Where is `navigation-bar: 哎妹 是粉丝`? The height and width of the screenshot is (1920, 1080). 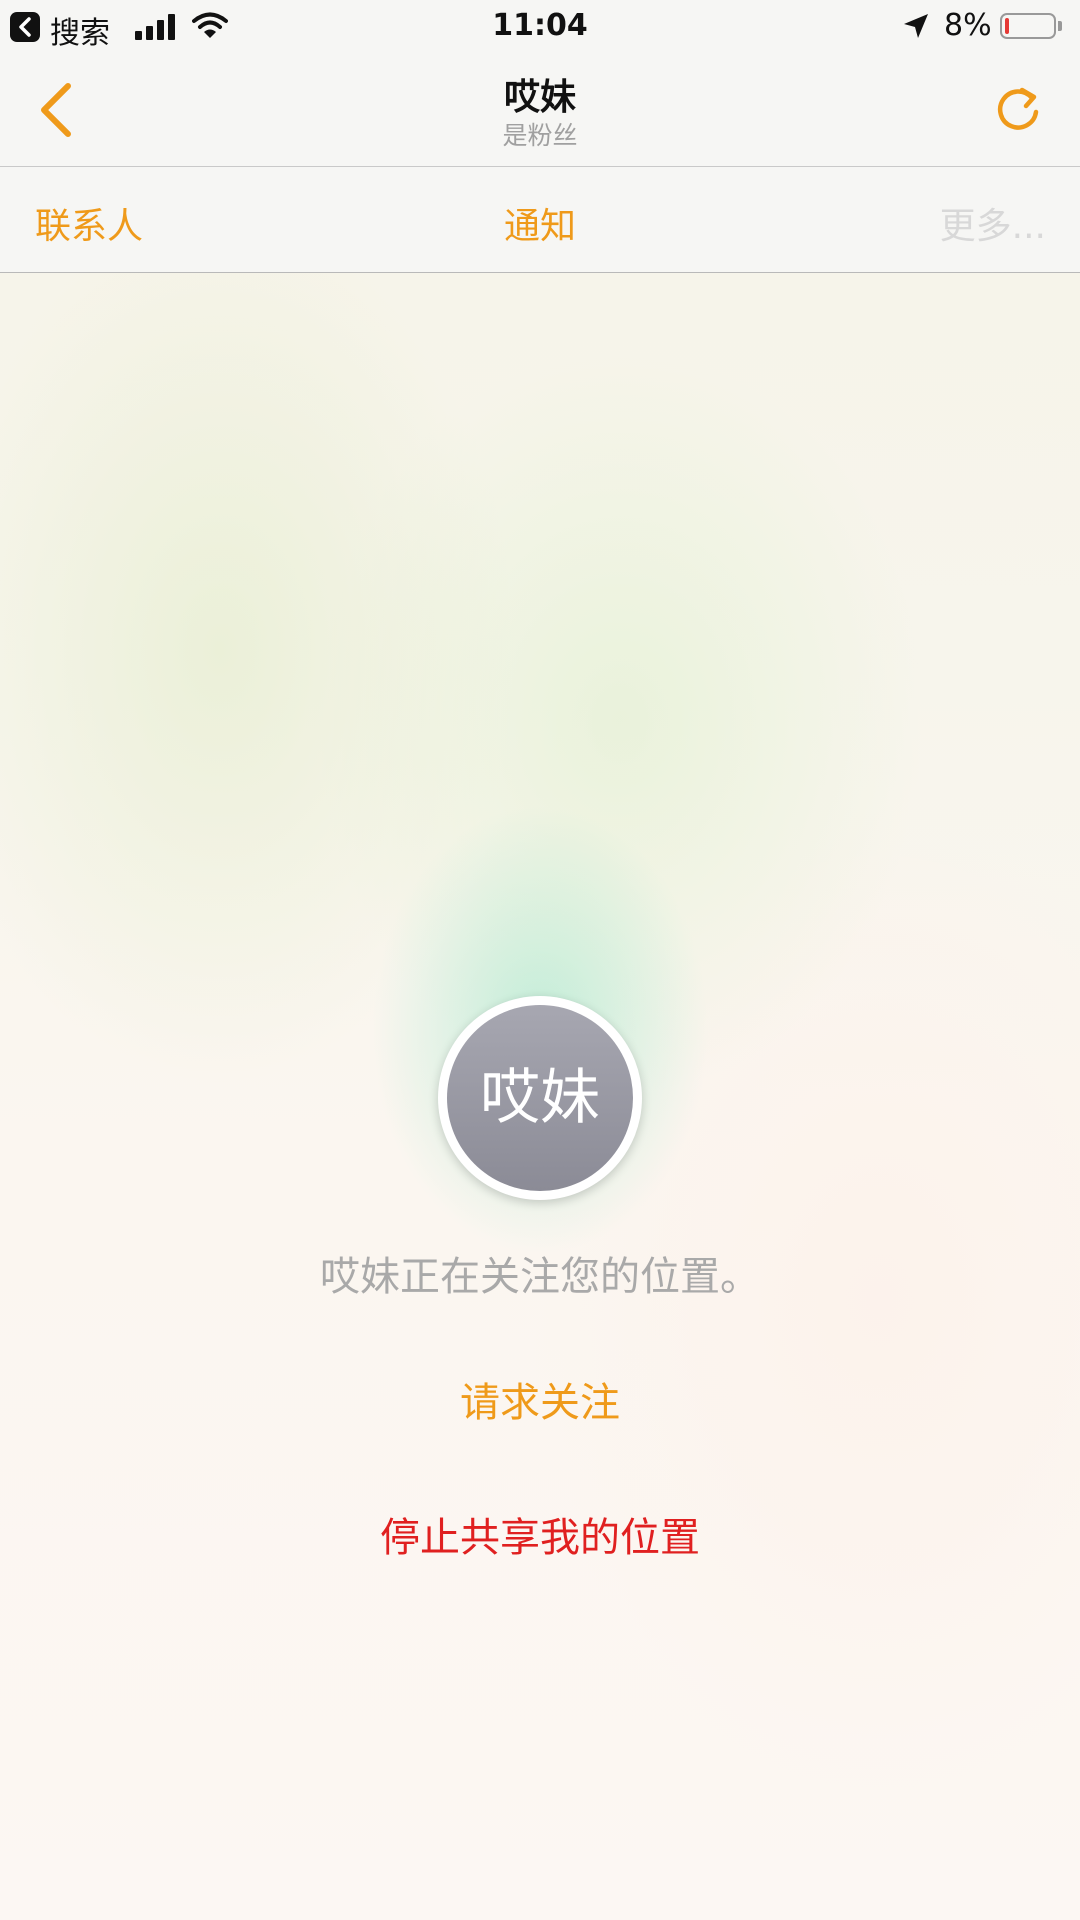 navigation-bar: 哎妹 是粉丝 is located at coordinates (540, 111).